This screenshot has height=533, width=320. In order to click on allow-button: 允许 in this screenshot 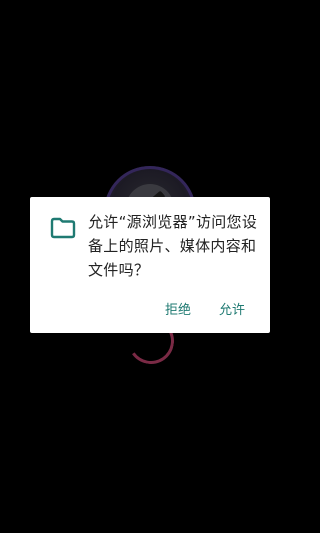, I will do `click(232, 308)`.